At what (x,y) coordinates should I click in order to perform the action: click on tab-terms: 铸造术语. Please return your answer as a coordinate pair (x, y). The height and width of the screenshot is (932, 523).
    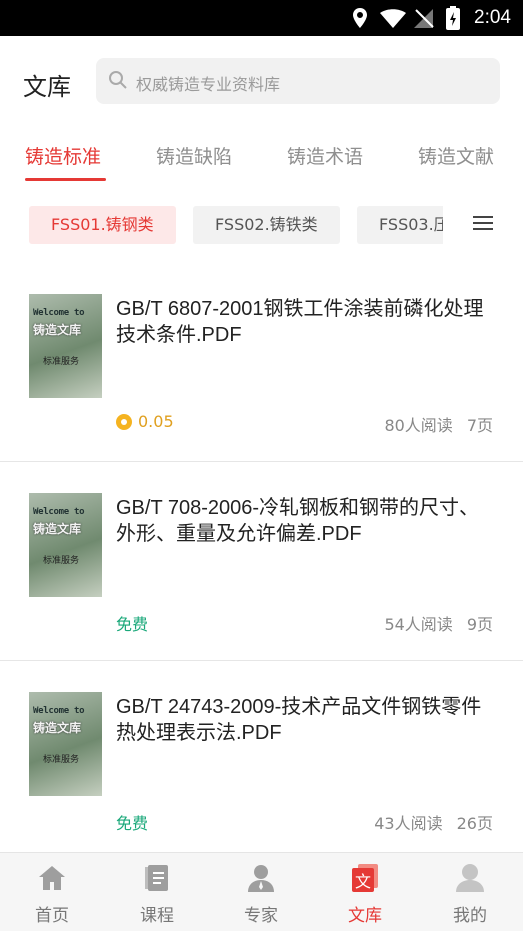
    Looking at the image, I should click on (325, 155).